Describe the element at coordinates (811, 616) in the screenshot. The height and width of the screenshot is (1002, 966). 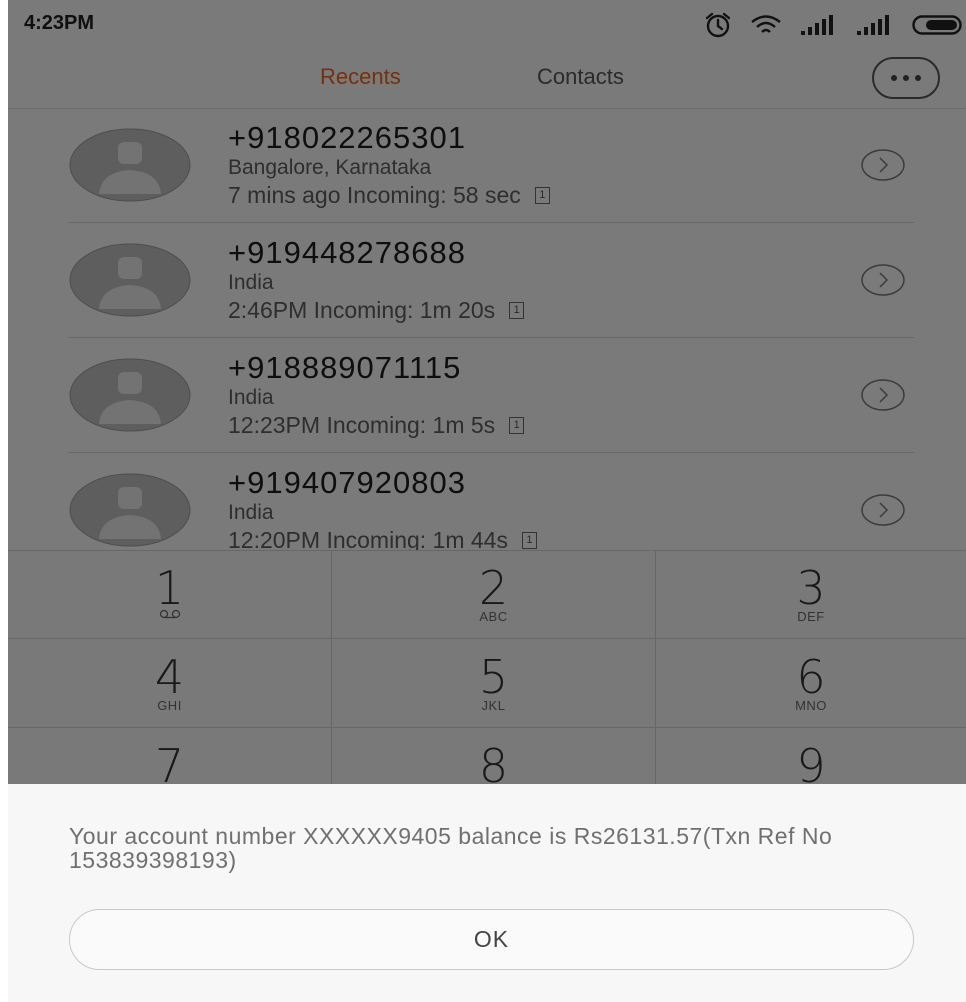
I see `key-letters: DEF` at that location.